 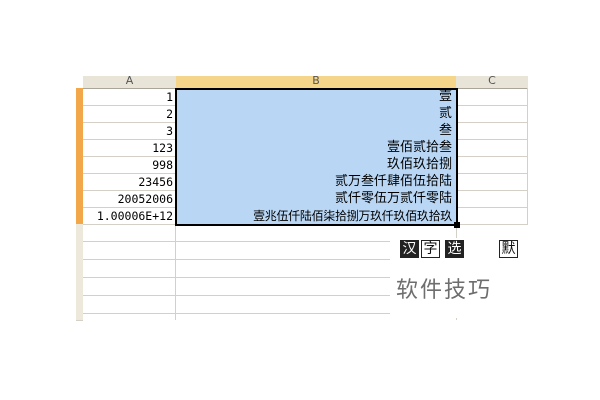 What do you see at coordinates (129, 97) in the screenshot?
I see `cell-a1: 1` at bounding box center [129, 97].